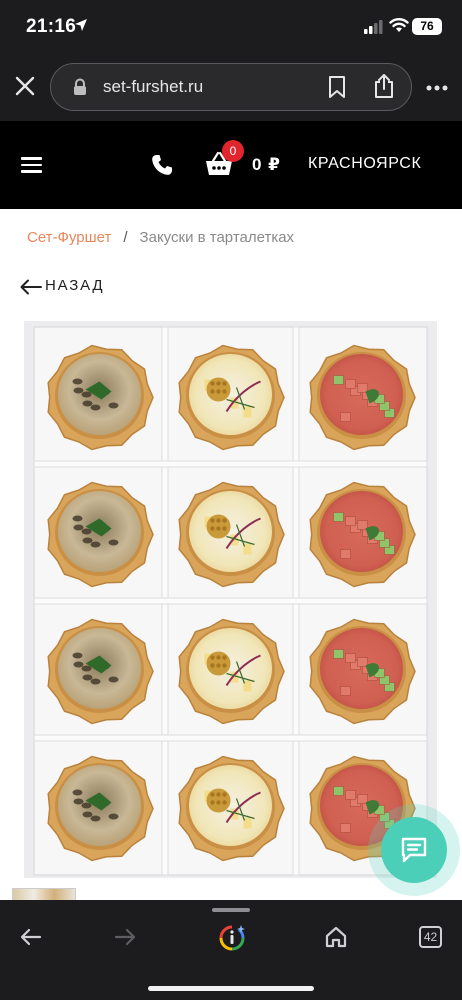 This screenshot has height=1000, width=462. Describe the element at coordinates (31, 287) in the screenshot. I see `arrow-left-icon` at that location.